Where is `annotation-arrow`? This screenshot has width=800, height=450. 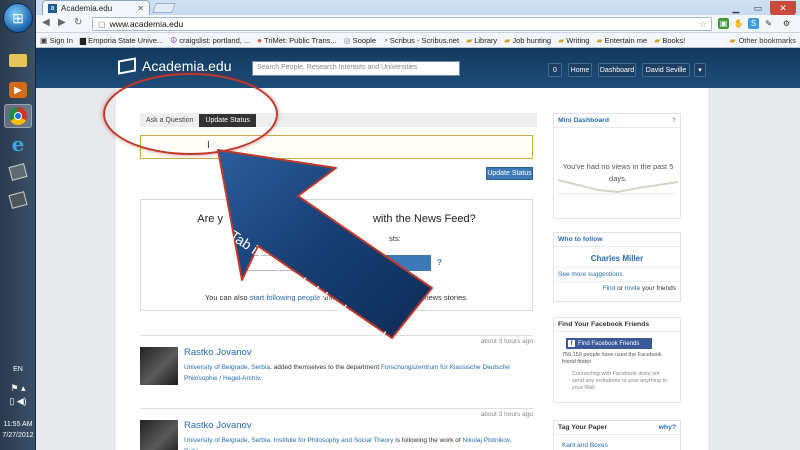 annotation-arrow is located at coordinates (325, 244).